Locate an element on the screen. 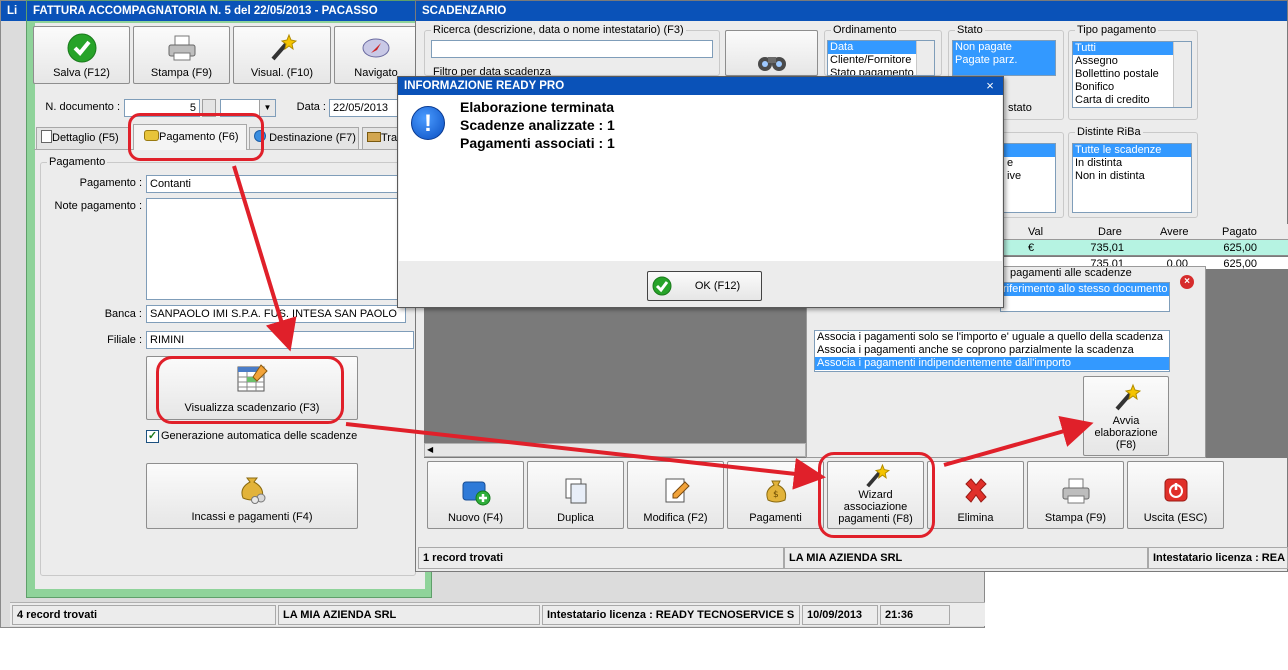  save-button: Salva (F12) is located at coordinates (81, 55).